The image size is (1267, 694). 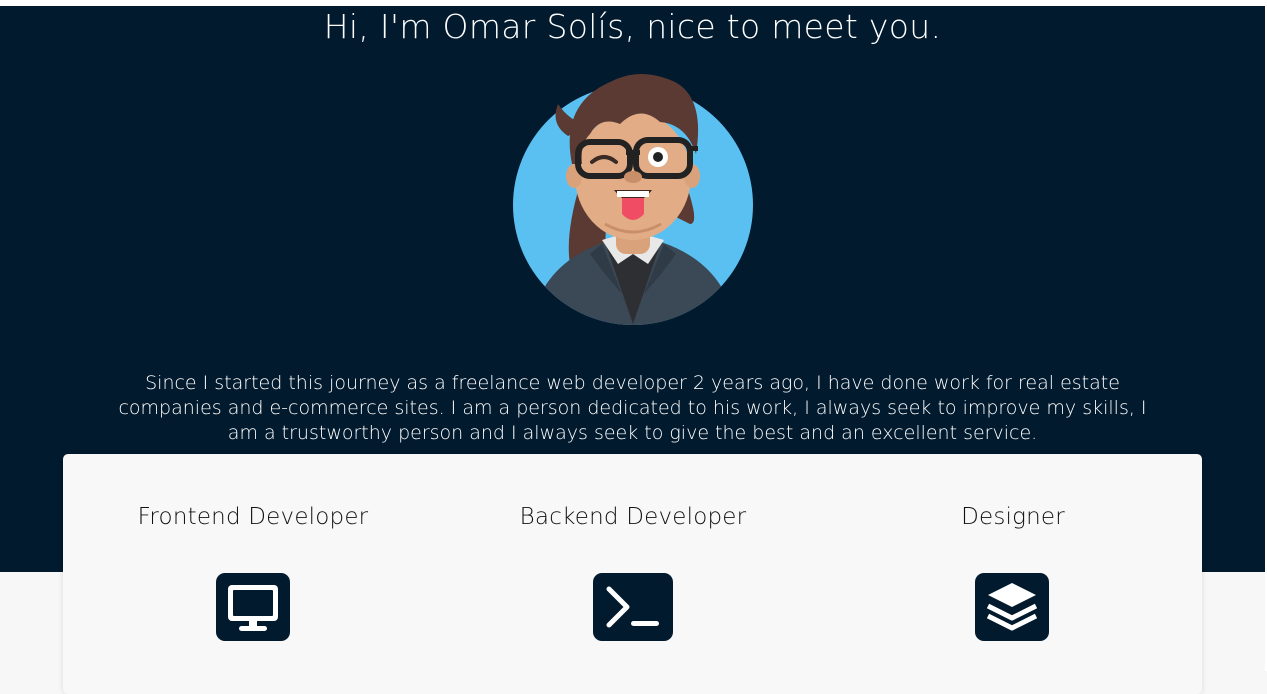 I want to click on skill-title-backend: Backend Developer, so click(x=633, y=517).